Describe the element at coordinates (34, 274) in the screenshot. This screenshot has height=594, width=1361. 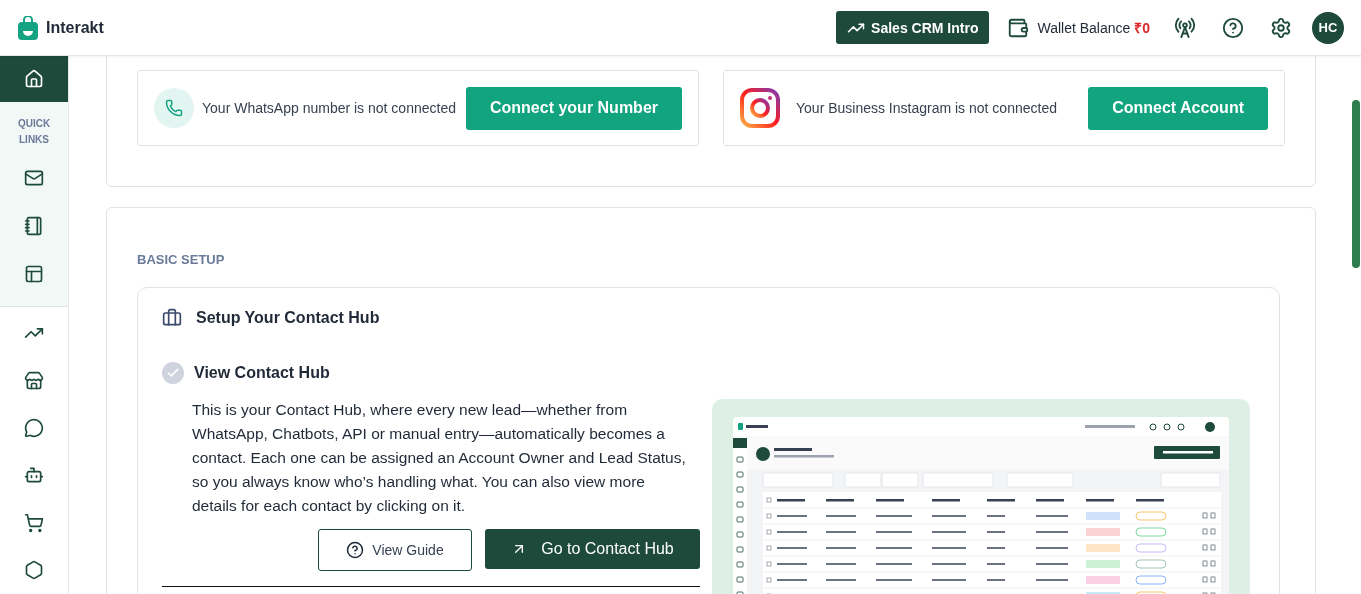
I see `layout-icon` at that location.